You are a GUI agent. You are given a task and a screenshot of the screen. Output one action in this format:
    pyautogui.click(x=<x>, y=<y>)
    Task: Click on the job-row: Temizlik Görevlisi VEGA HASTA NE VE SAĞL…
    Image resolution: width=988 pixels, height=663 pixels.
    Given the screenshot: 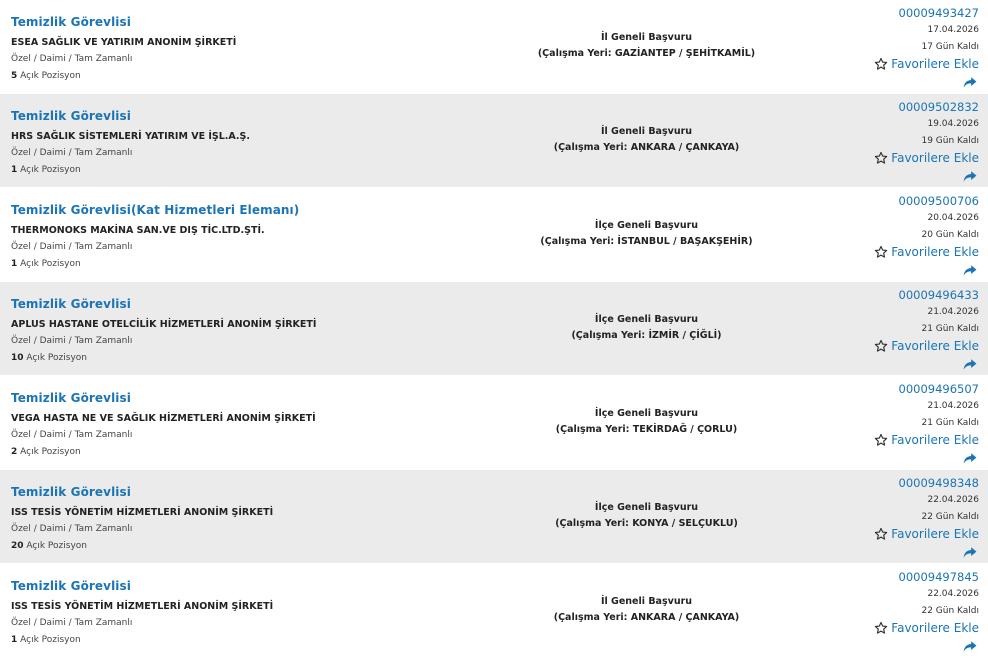 What is the action you would take?
    pyautogui.click(x=494, y=423)
    